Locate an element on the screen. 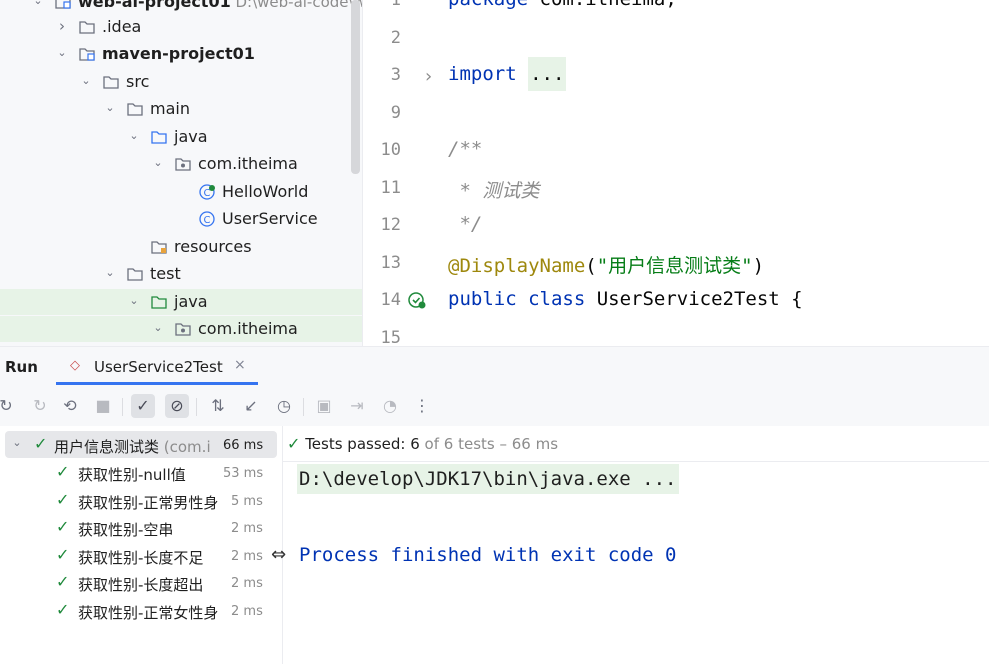 This screenshot has width=989, height=664. tree-item-label: .idea is located at coordinates (122, 26).